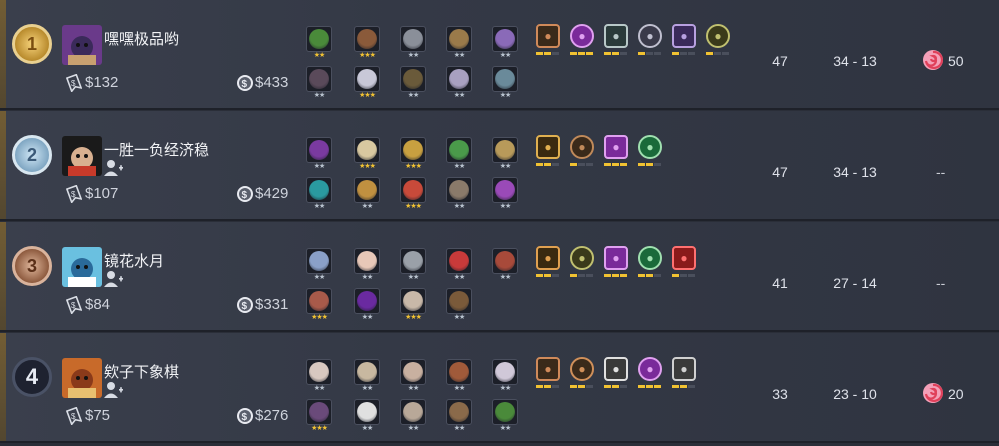  Describe the element at coordinates (141, 371) in the screenshot. I see `player-name: 欸子下象棋` at that location.